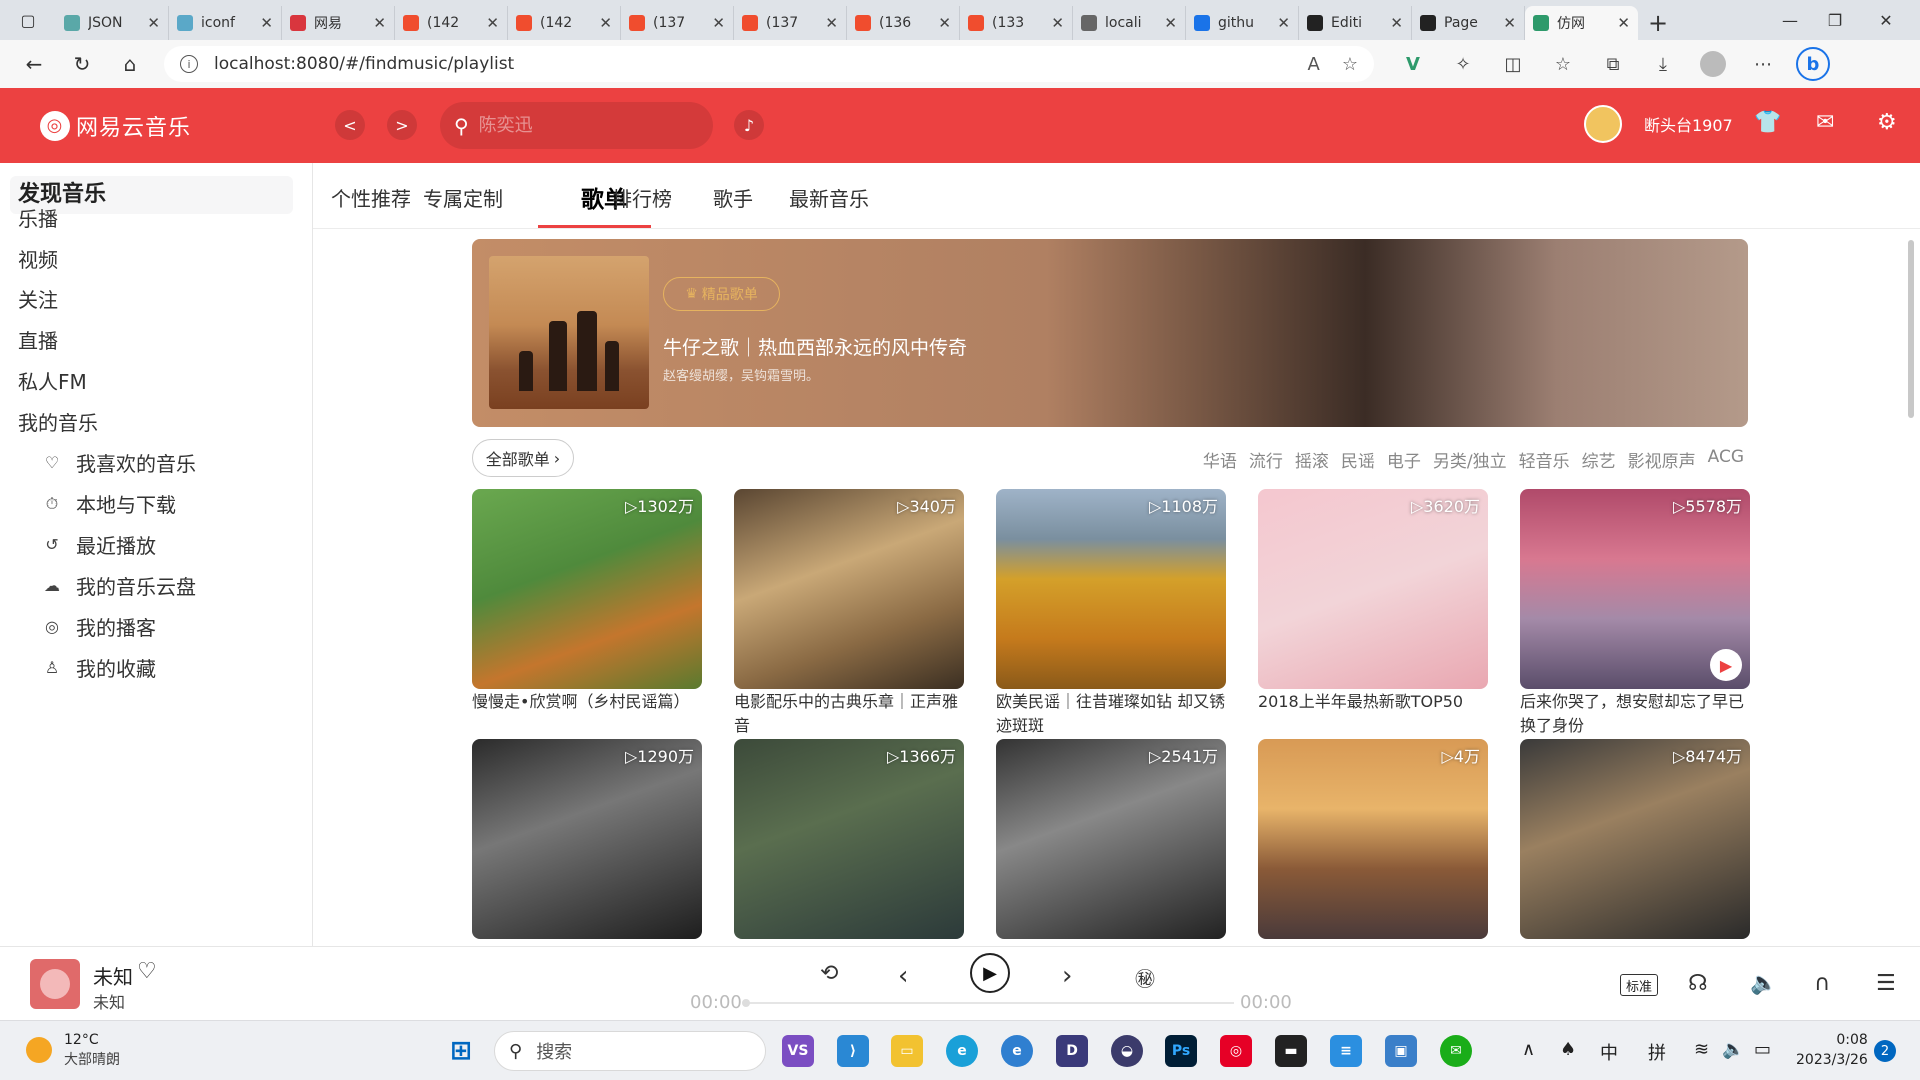  Describe the element at coordinates (1236, 1051) in the screenshot. I see `netease-music-icon: ◎` at that location.